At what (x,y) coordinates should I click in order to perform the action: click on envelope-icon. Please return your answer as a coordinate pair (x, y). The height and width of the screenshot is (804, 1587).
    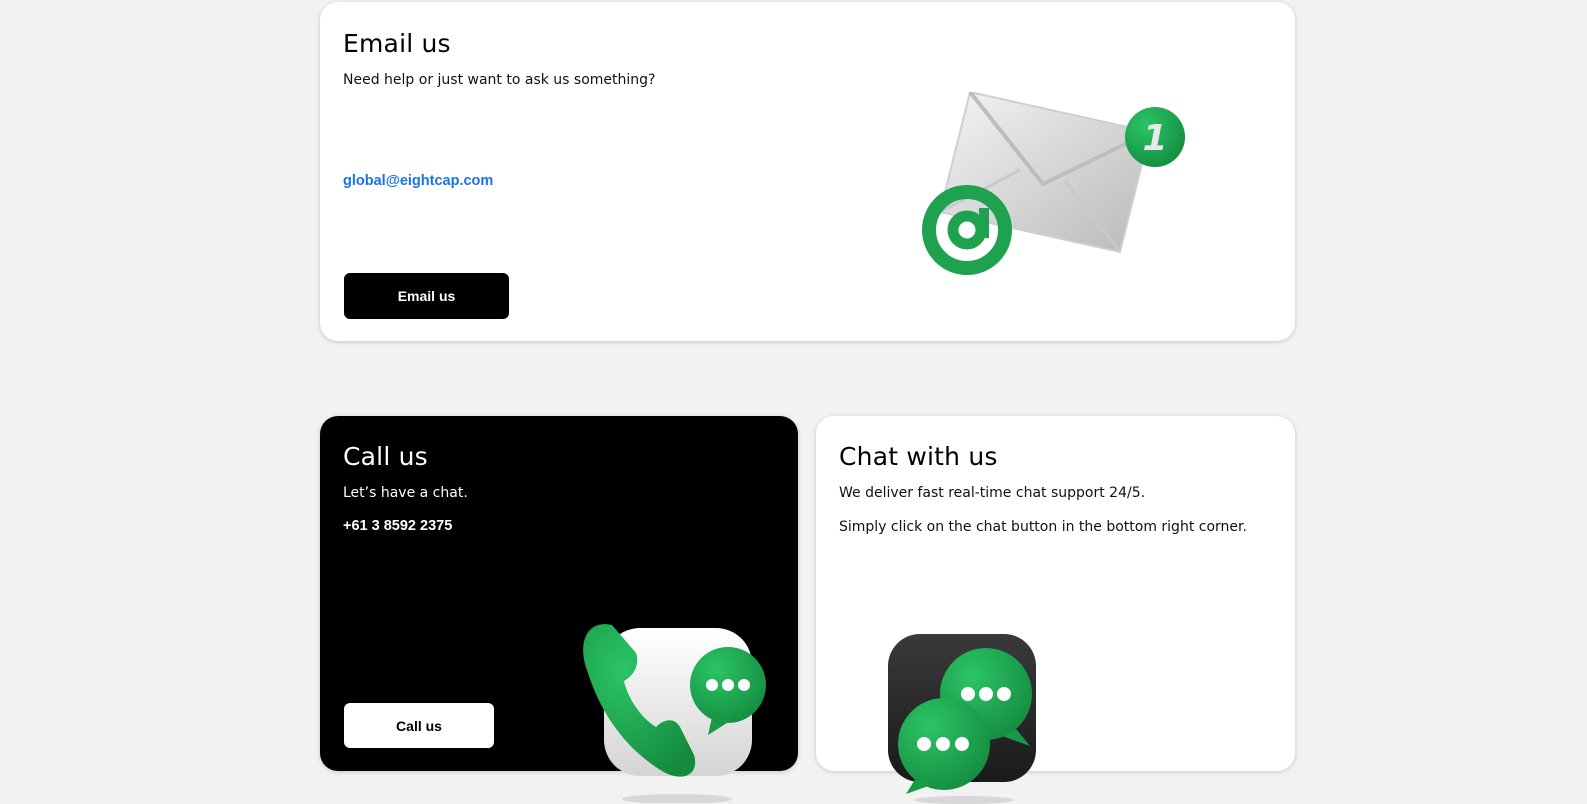
    Looking at the image, I should click on (1045, 173).